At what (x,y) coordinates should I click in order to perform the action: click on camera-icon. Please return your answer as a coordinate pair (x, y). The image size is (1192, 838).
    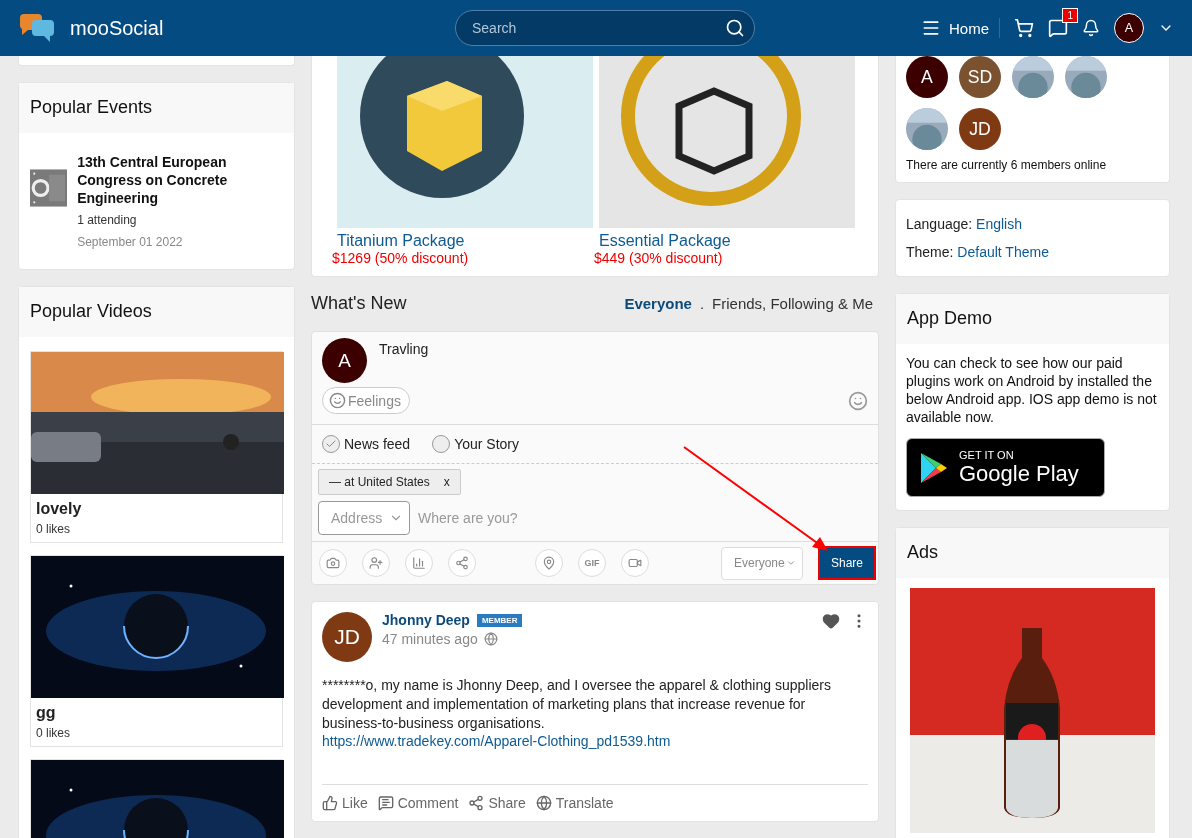
    Looking at the image, I should click on (333, 563).